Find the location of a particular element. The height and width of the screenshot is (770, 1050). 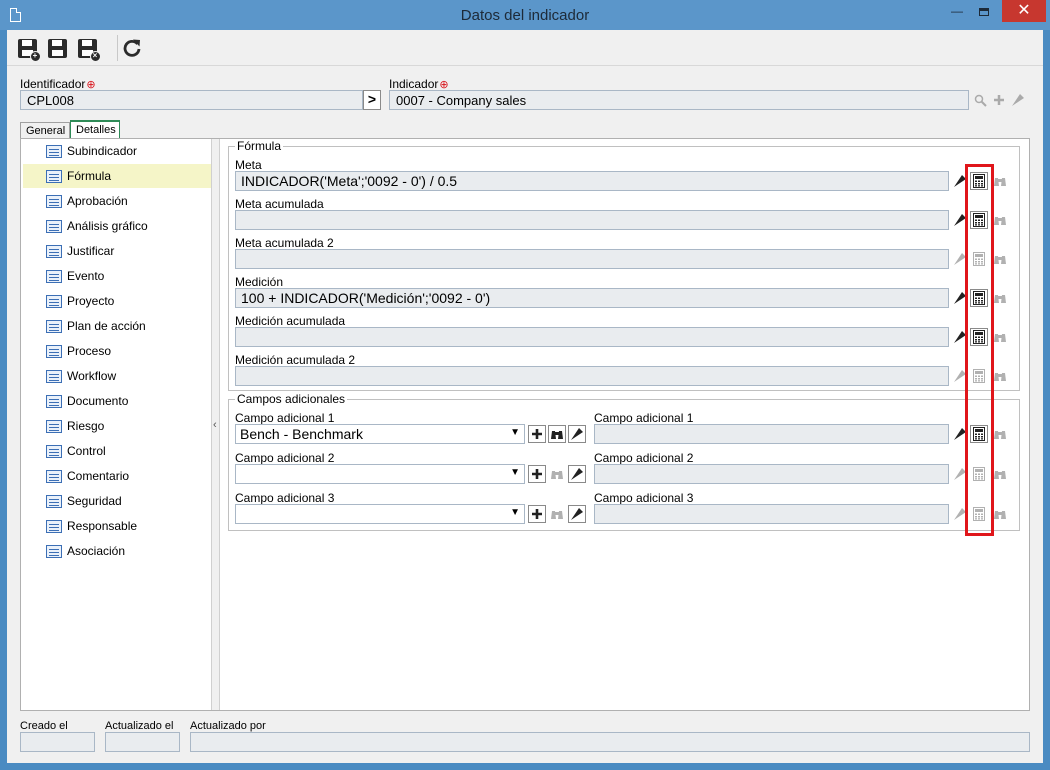

updated-by-label: Actualizado por is located at coordinates (228, 726).